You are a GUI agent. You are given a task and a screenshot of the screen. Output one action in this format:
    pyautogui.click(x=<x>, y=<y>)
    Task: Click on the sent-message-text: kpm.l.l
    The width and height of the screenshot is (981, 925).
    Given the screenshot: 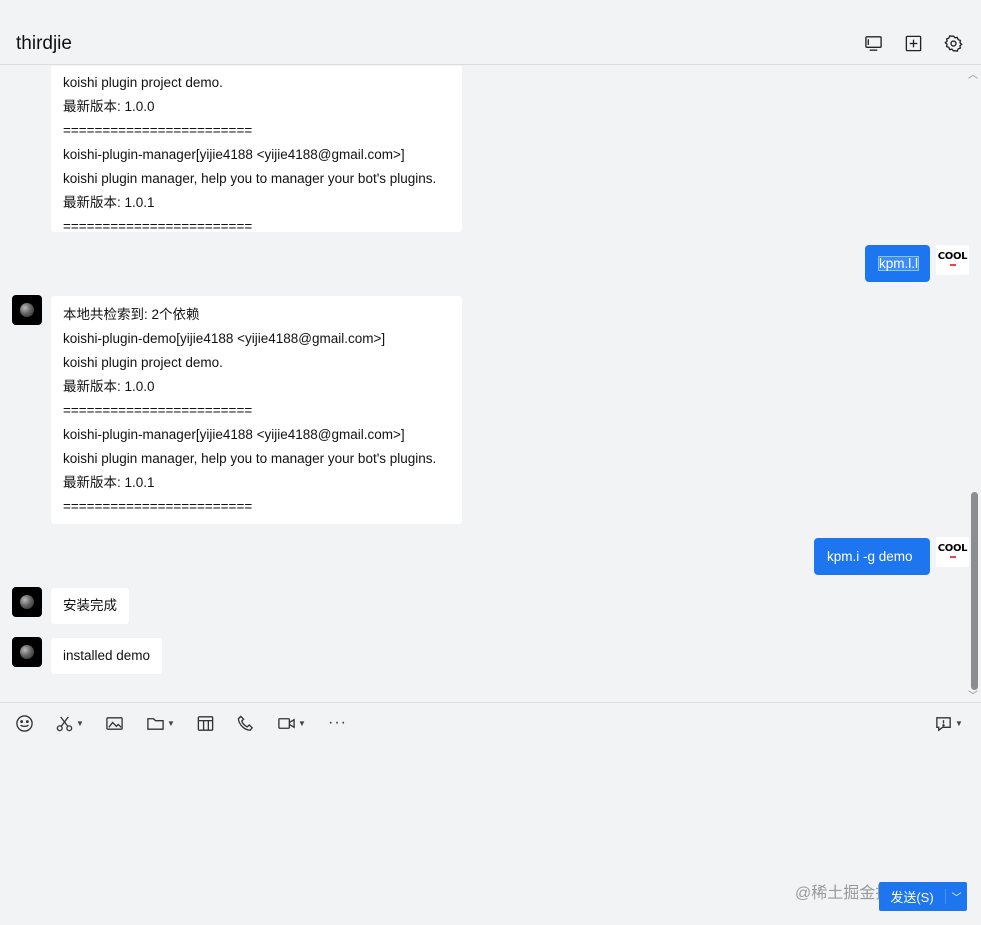 What is the action you would take?
    pyautogui.click(x=899, y=263)
    